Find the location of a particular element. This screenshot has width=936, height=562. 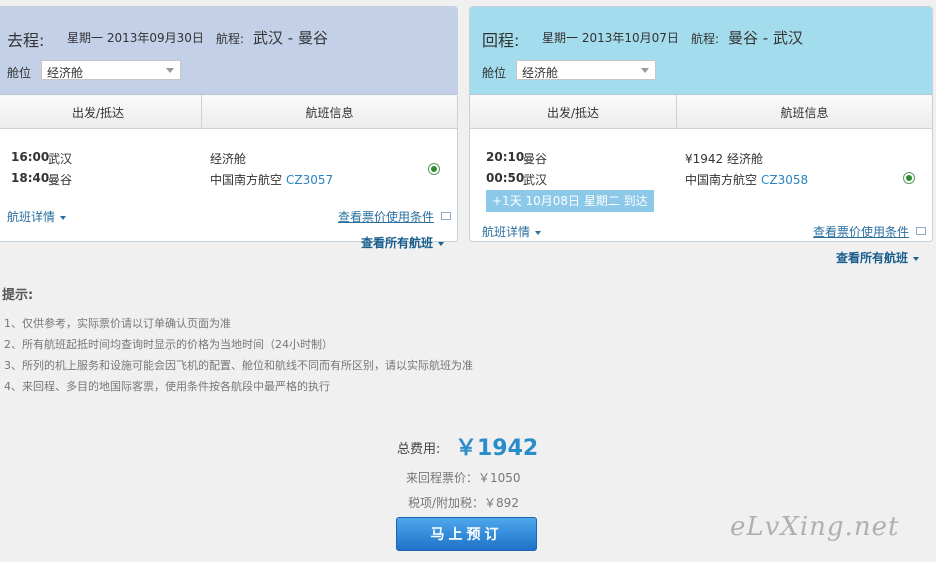

return-route-label: 航程: is located at coordinates (705, 39).